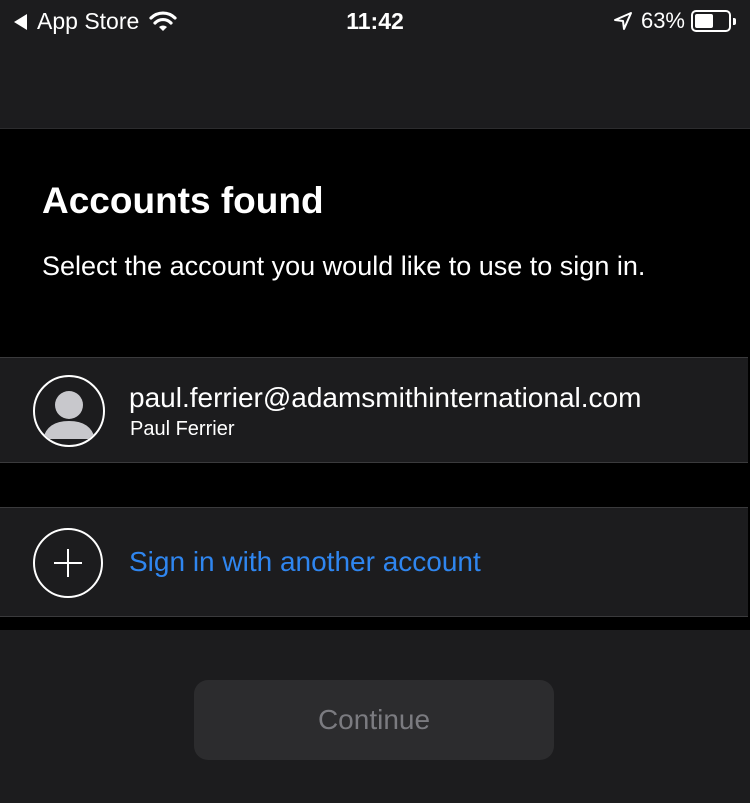 This screenshot has height=803, width=750. I want to click on status-bar: App Store 11:42 63%, so click(375, 21).